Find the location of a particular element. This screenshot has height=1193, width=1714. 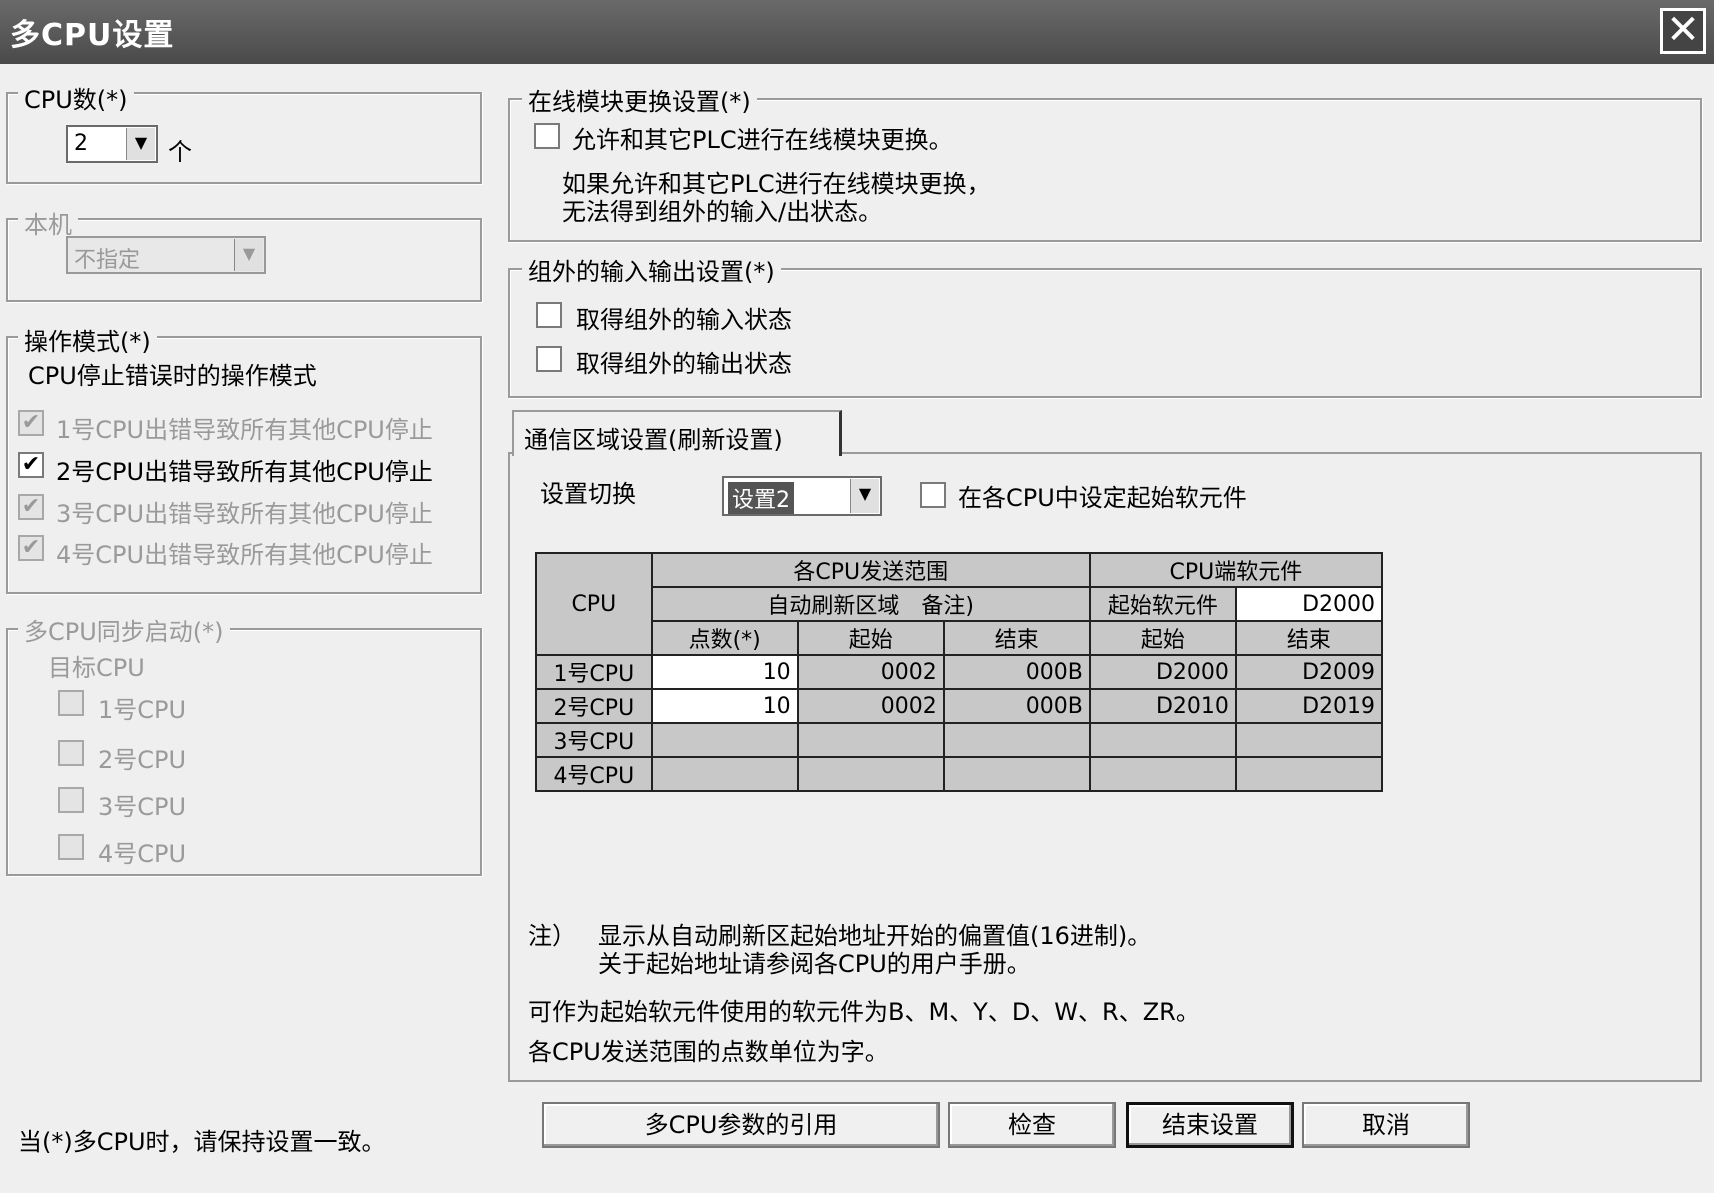

window-title: 多CPU设置 is located at coordinates (92, 35).